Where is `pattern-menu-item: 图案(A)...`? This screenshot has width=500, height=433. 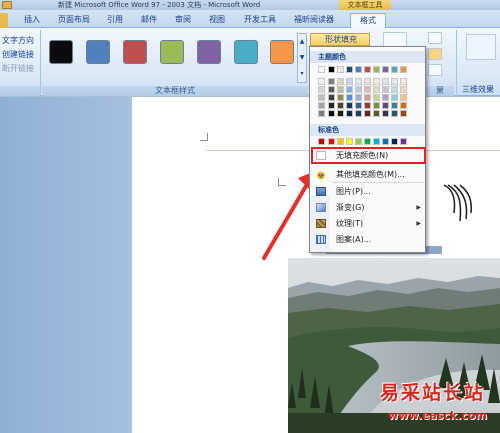 pattern-menu-item: 图案(A)... is located at coordinates (368, 239).